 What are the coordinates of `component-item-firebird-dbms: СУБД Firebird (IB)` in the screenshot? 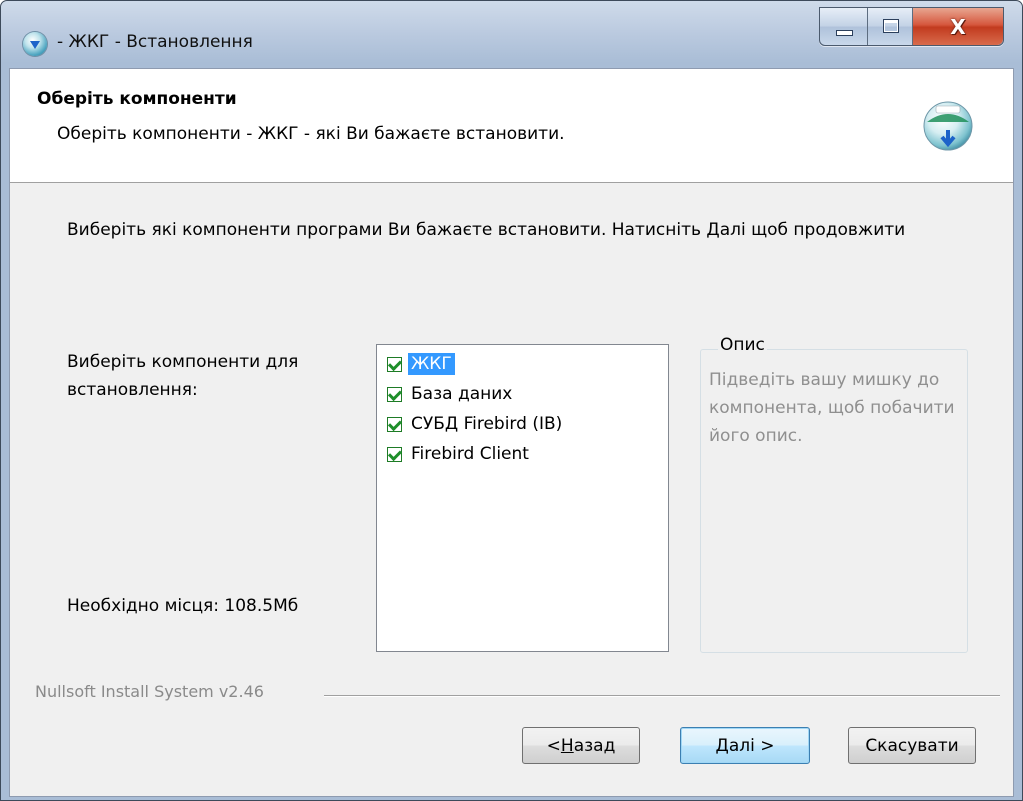 It's located at (476, 424).